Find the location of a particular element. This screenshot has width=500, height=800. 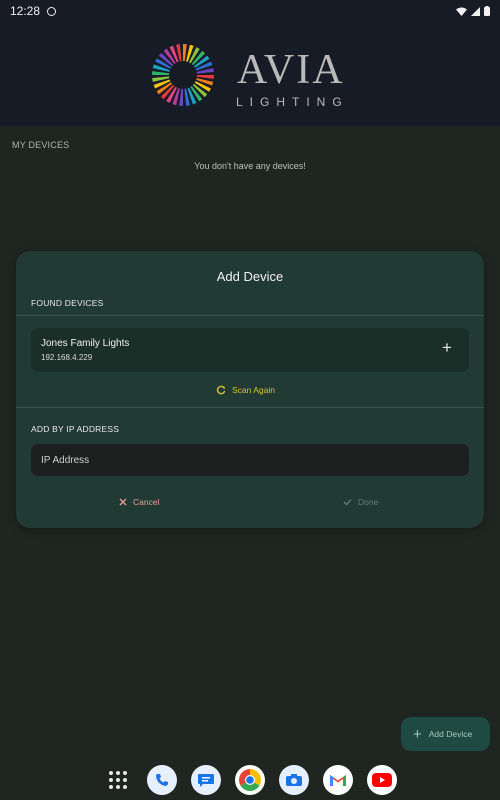

chrome-icon is located at coordinates (250, 780).